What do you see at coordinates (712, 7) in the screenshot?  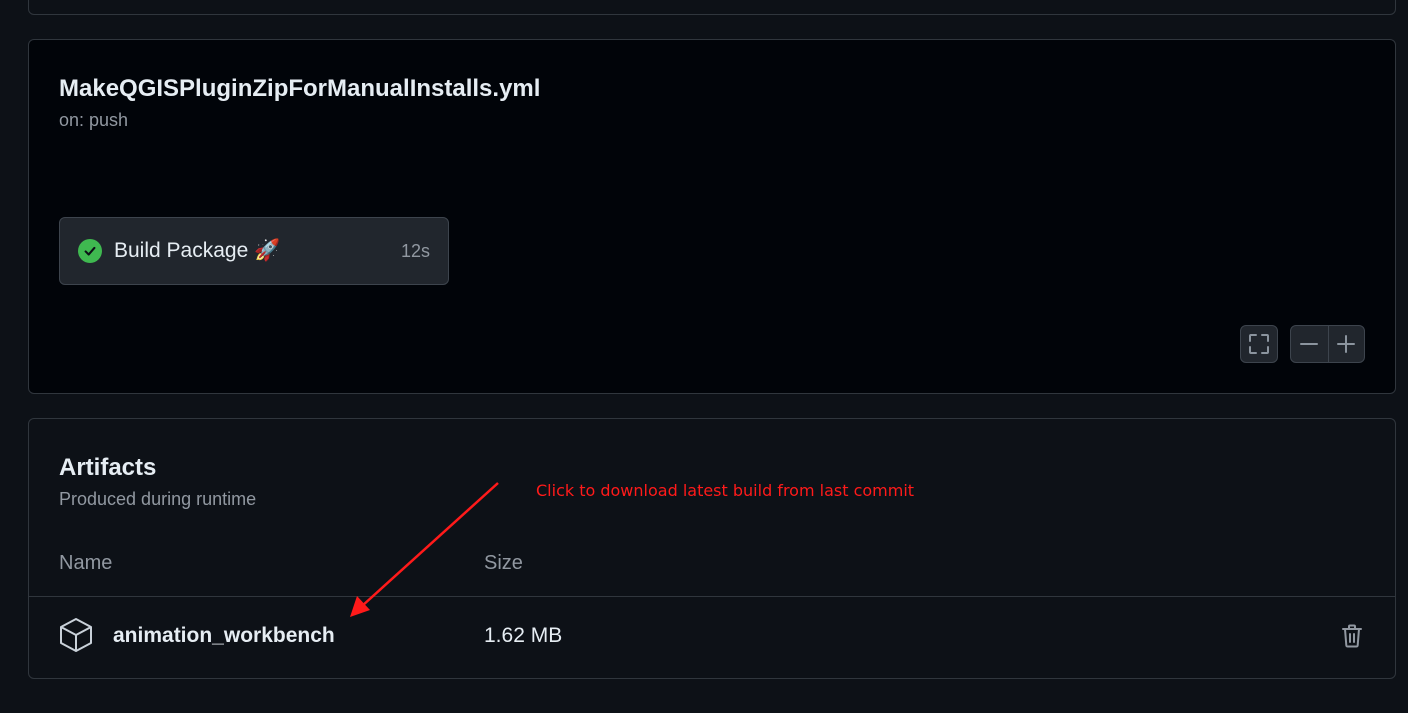 I see `previous-card` at bounding box center [712, 7].